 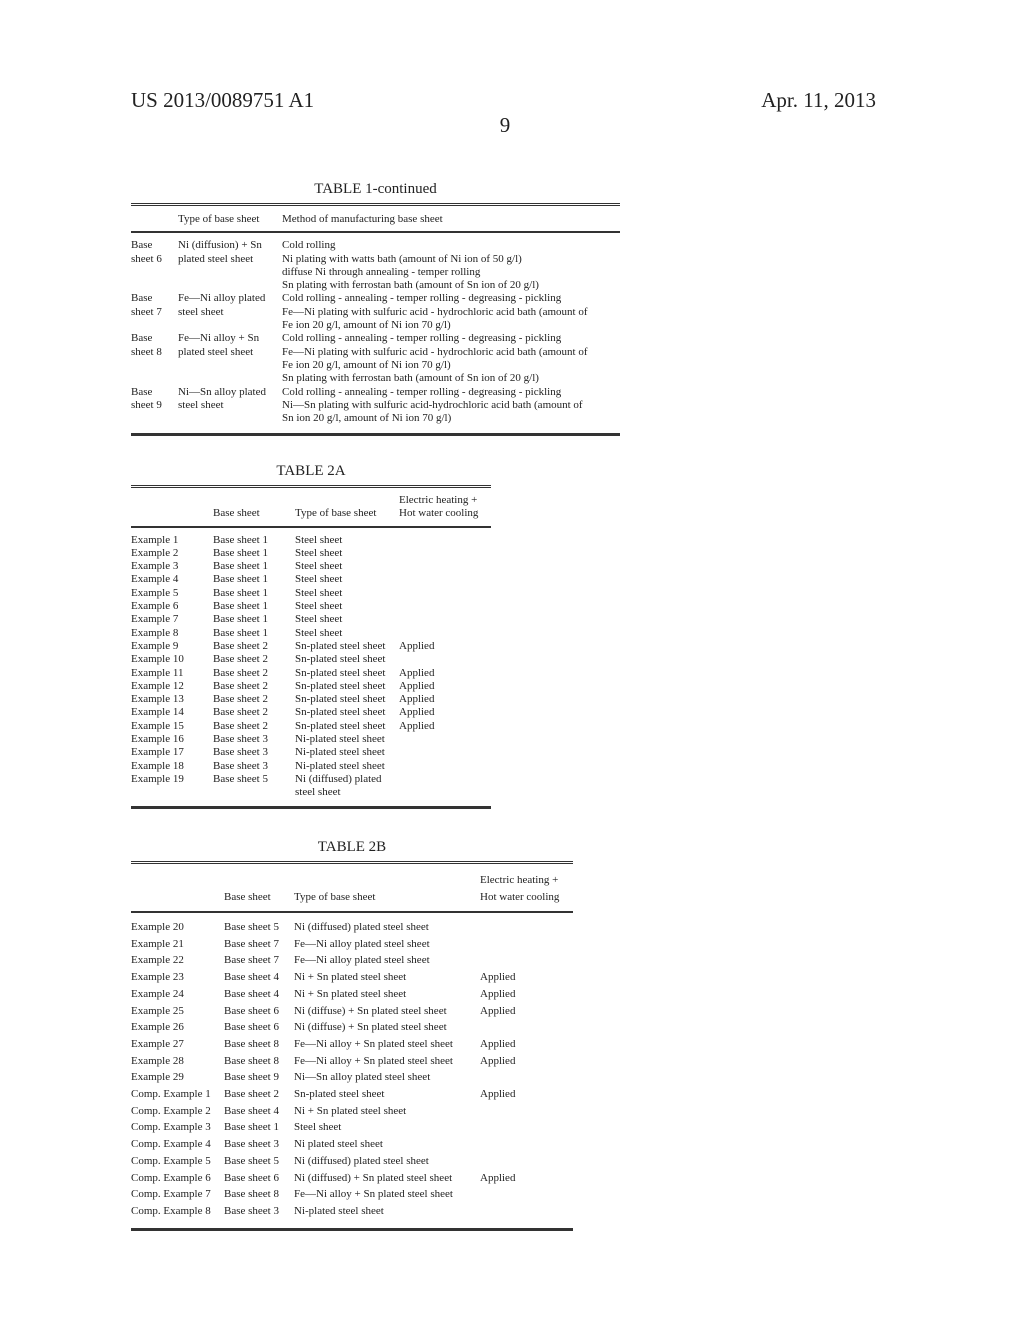 I want to click on cell-example: Comp. Example 7, so click(x=171, y=1194).